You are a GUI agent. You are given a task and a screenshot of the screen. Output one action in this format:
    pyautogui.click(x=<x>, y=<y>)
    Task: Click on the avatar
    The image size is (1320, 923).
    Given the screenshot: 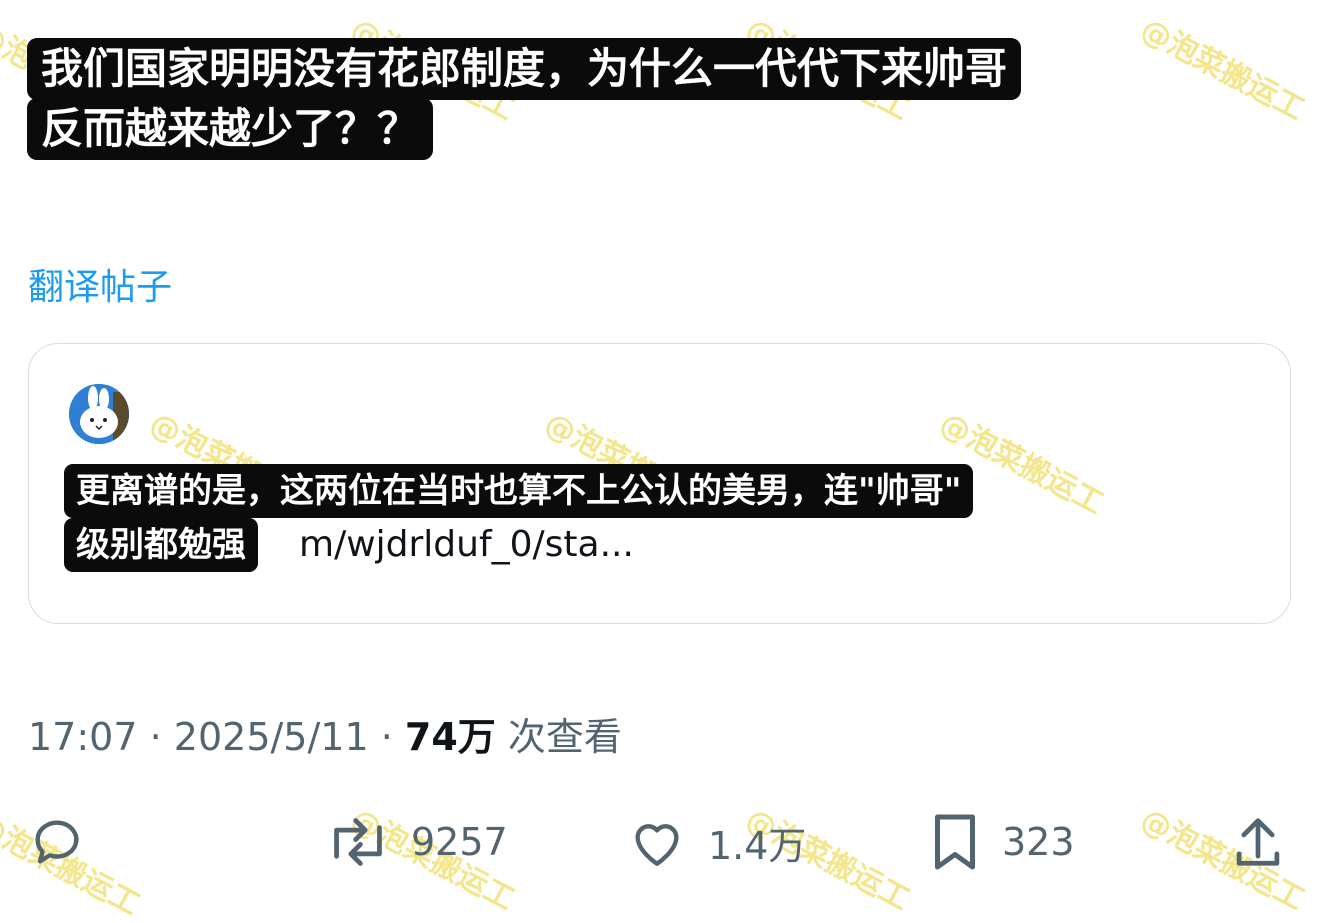 What is the action you would take?
    pyautogui.click(x=99, y=414)
    